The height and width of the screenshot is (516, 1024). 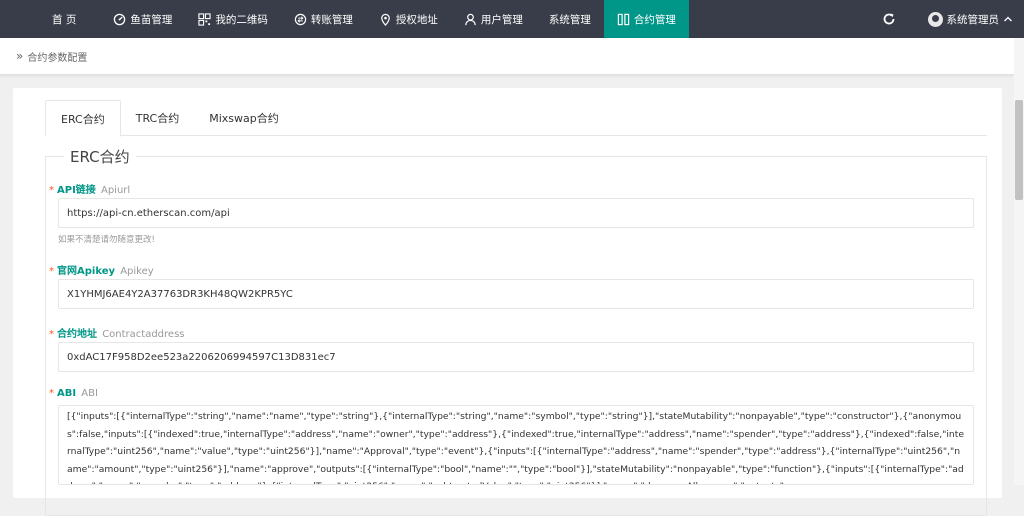 I want to click on tab-label: TRC合约, so click(x=158, y=118).